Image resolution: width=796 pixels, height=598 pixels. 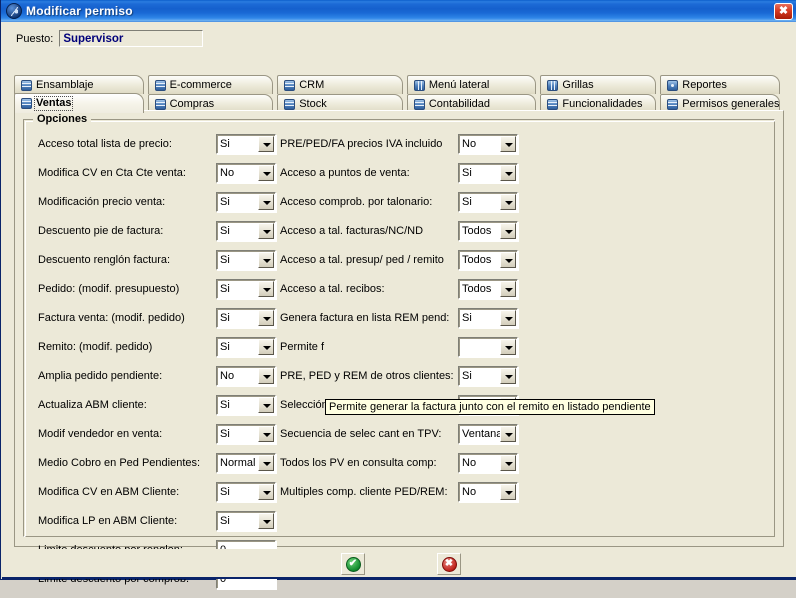 What do you see at coordinates (598, 84) in the screenshot?
I see `tab-grillas: Grillas` at bounding box center [598, 84].